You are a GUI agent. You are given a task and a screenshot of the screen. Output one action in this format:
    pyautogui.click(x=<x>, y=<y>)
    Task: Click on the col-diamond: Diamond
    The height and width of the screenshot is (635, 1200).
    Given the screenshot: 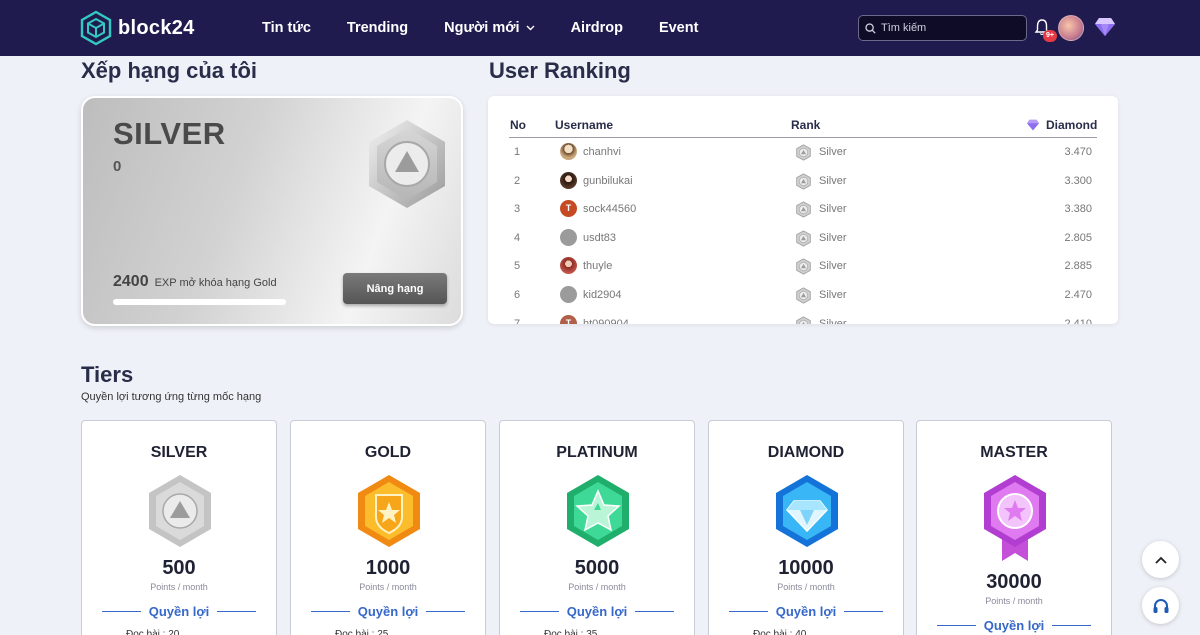 What is the action you would take?
    pyautogui.click(x=1061, y=125)
    